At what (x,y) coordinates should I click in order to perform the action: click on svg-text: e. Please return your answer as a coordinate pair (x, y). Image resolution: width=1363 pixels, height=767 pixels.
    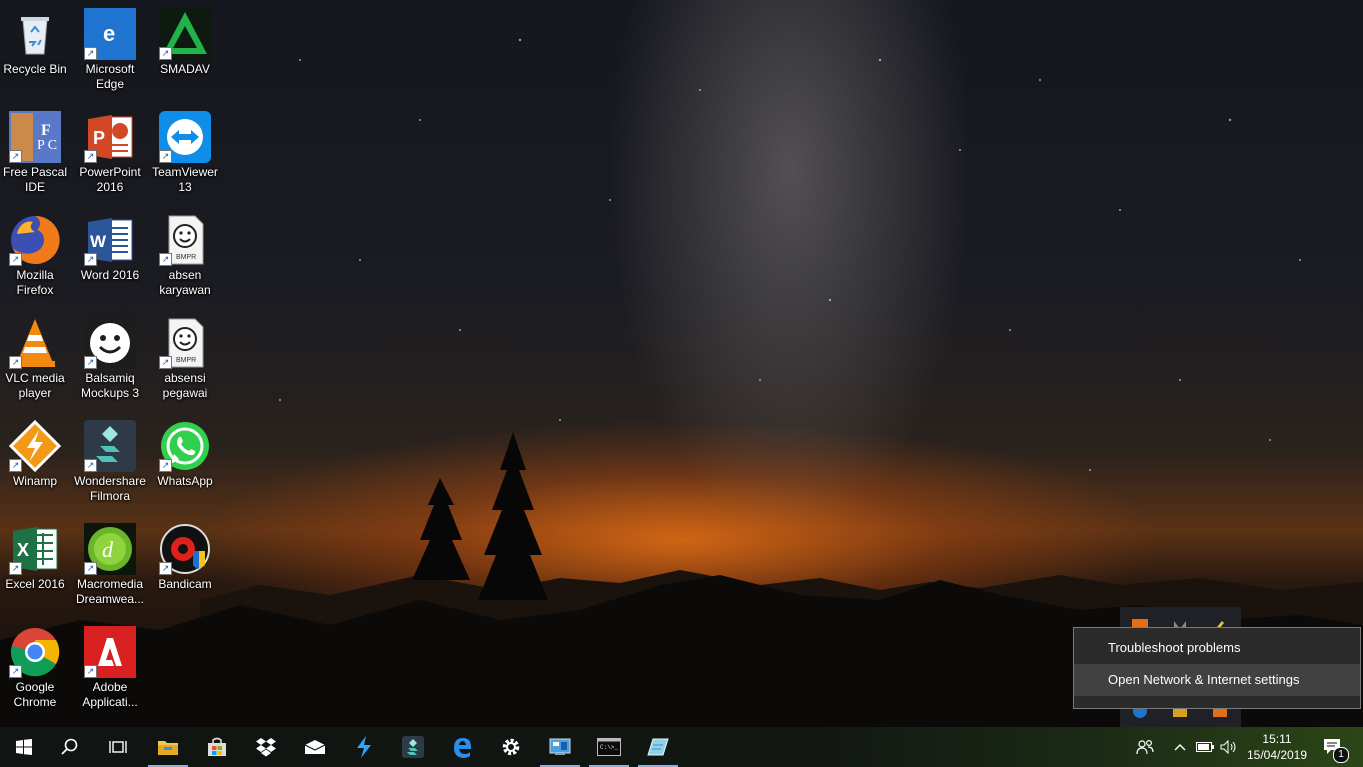
    Looking at the image, I should click on (109, 33).